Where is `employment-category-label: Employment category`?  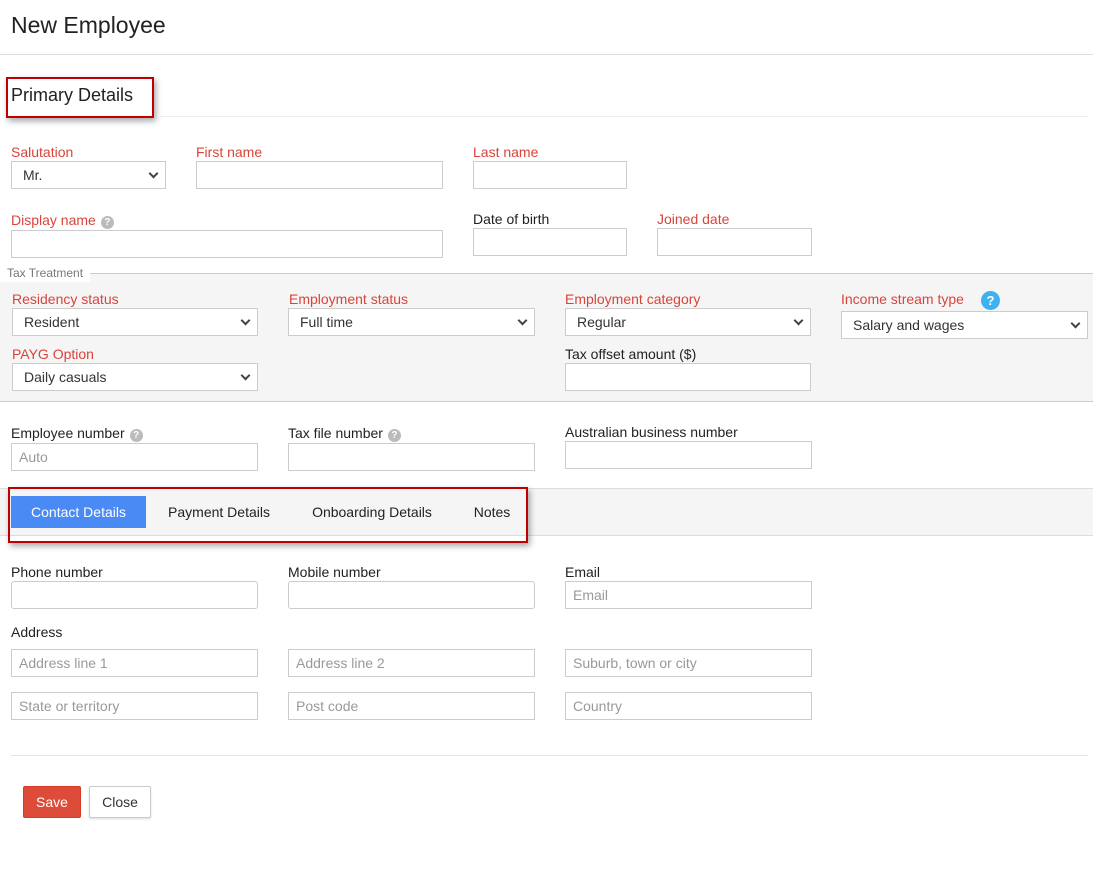 employment-category-label: Employment category is located at coordinates (633, 299).